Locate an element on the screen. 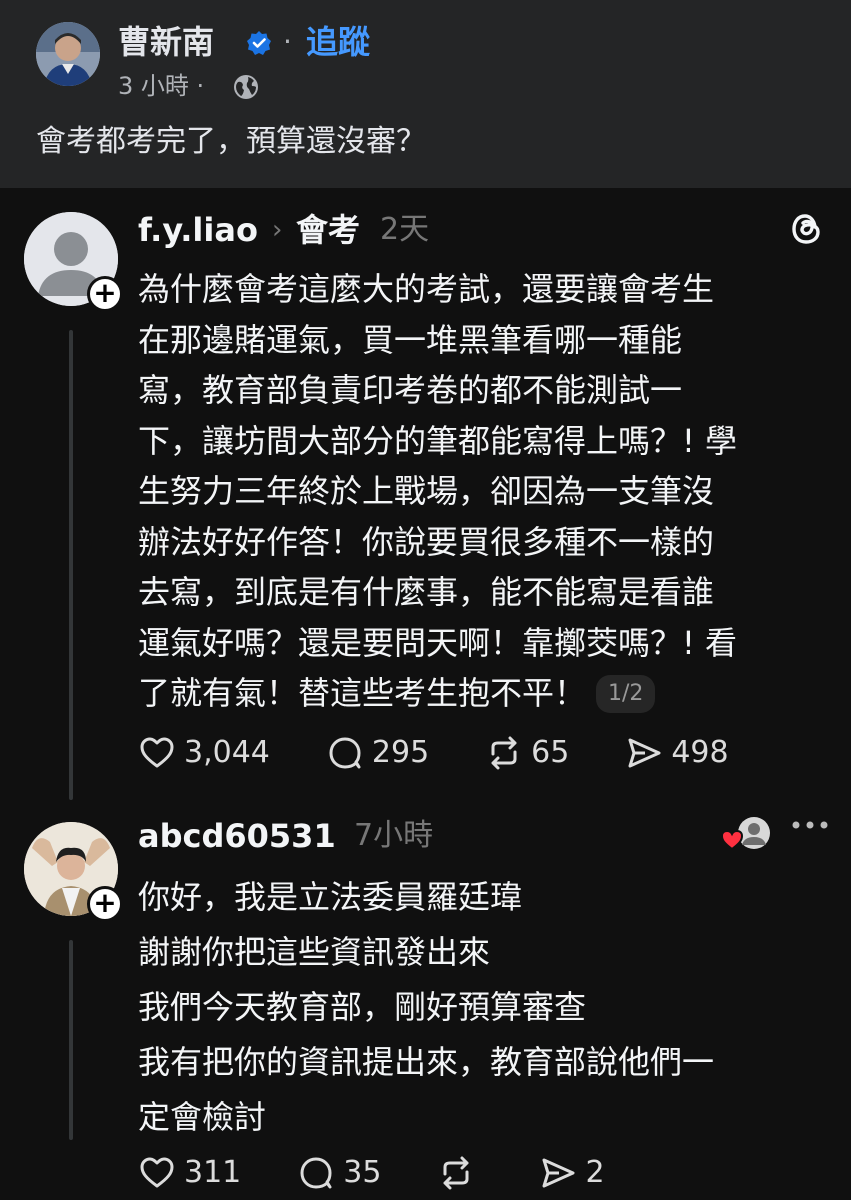 The image size is (851, 1200). topic-tag: 會考 is located at coordinates (328, 230).